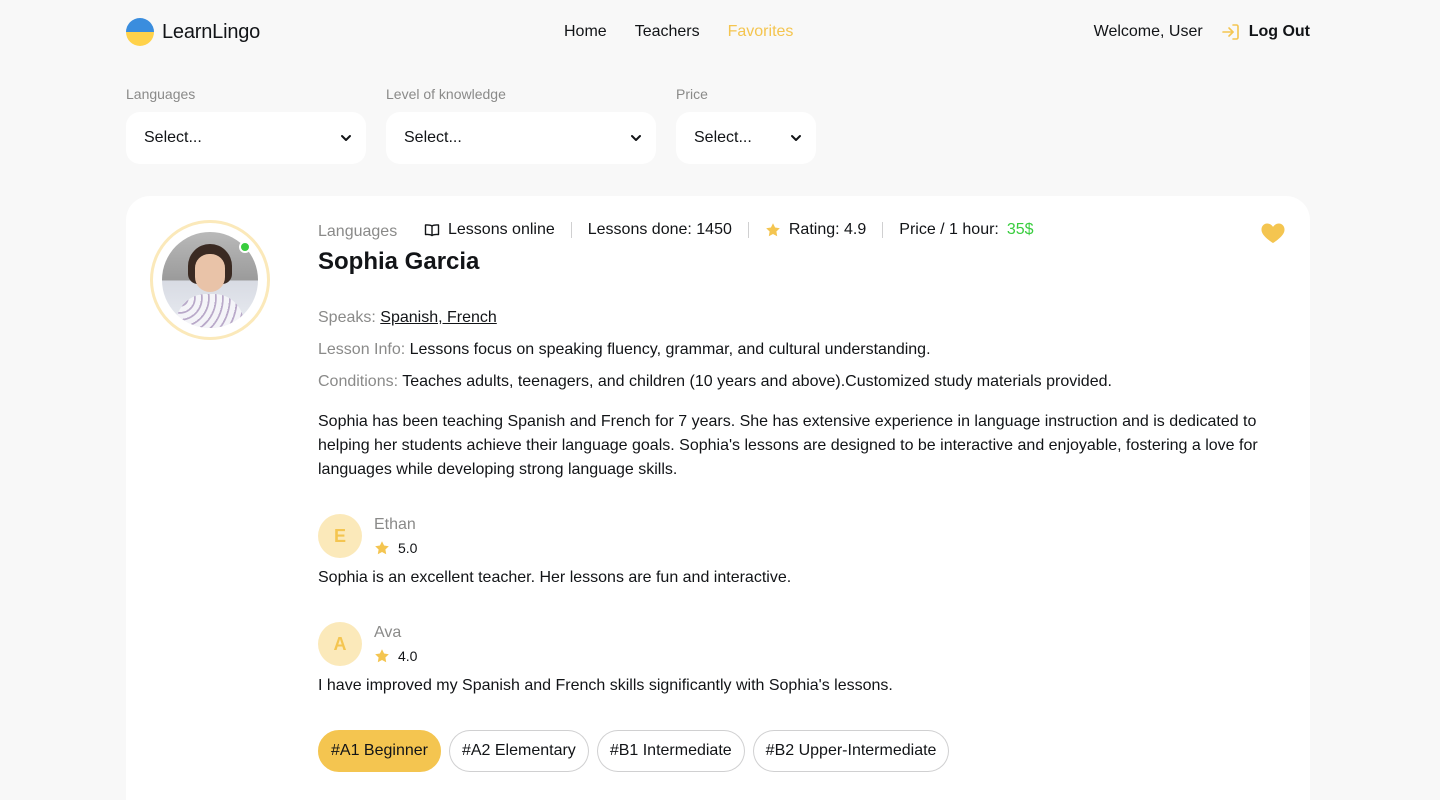 This screenshot has width=1440, height=800. What do you see at coordinates (1148, 31) in the screenshot?
I see `welcome-text: Welcome, User` at bounding box center [1148, 31].